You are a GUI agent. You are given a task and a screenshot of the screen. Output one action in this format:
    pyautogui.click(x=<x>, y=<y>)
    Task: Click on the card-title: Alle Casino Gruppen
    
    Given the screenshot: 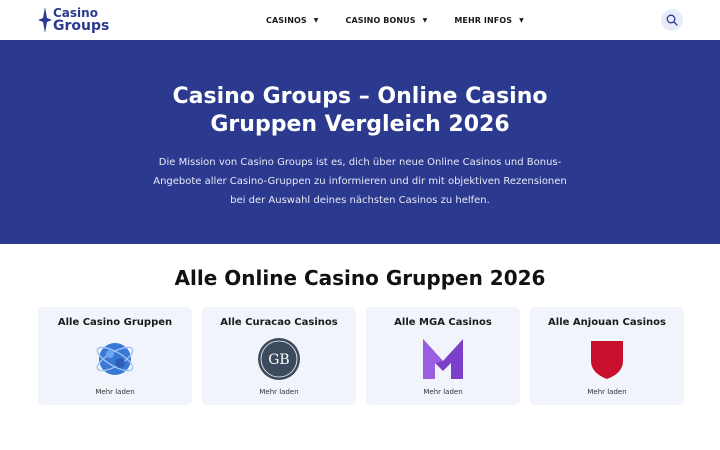 What is the action you would take?
    pyautogui.click(x=115, y=322)
    